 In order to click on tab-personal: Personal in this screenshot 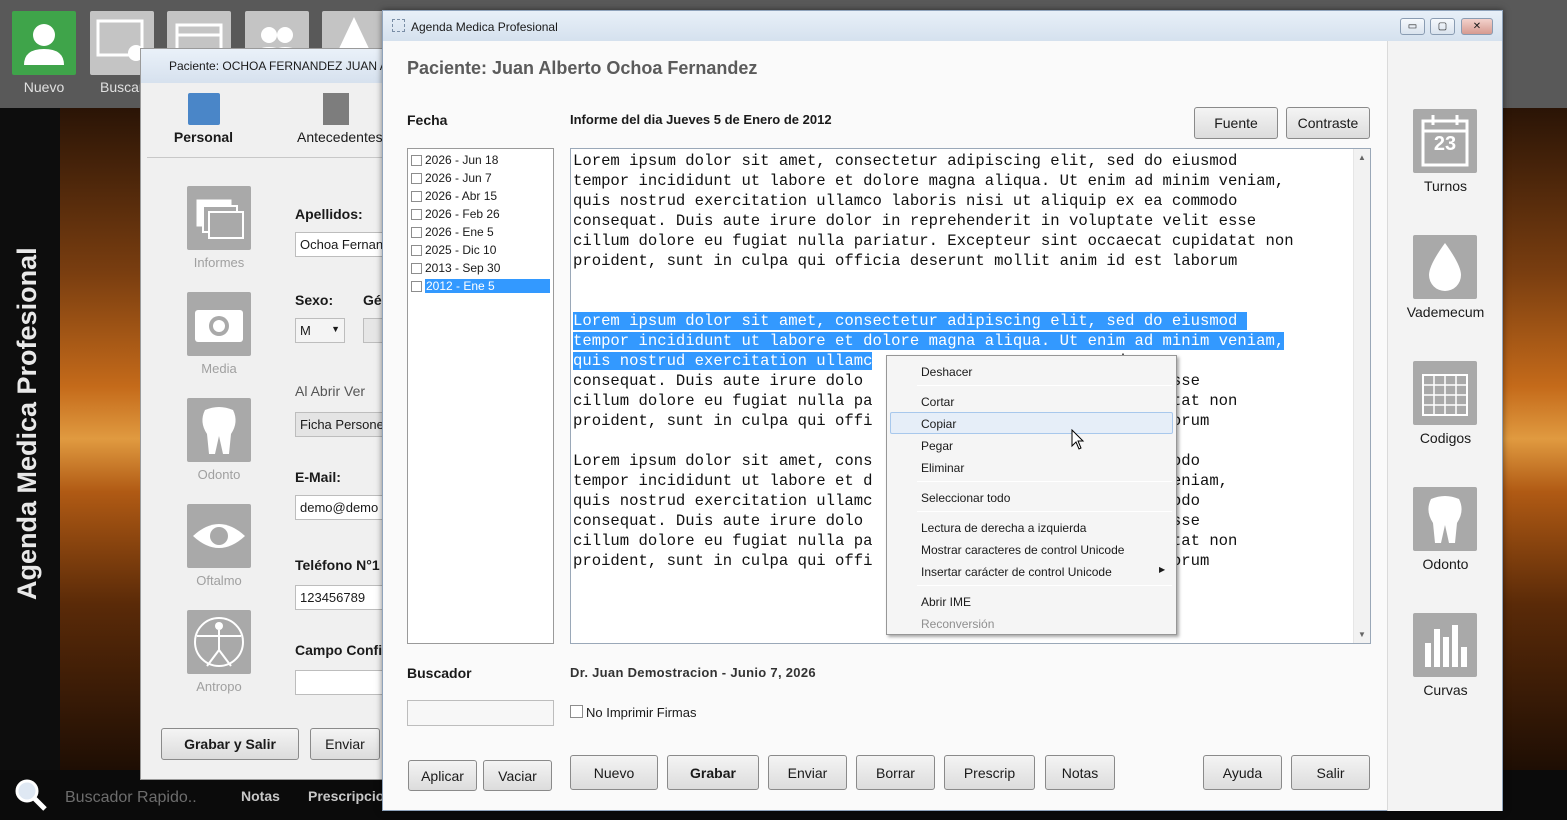, I will do `click(203, 122)`.